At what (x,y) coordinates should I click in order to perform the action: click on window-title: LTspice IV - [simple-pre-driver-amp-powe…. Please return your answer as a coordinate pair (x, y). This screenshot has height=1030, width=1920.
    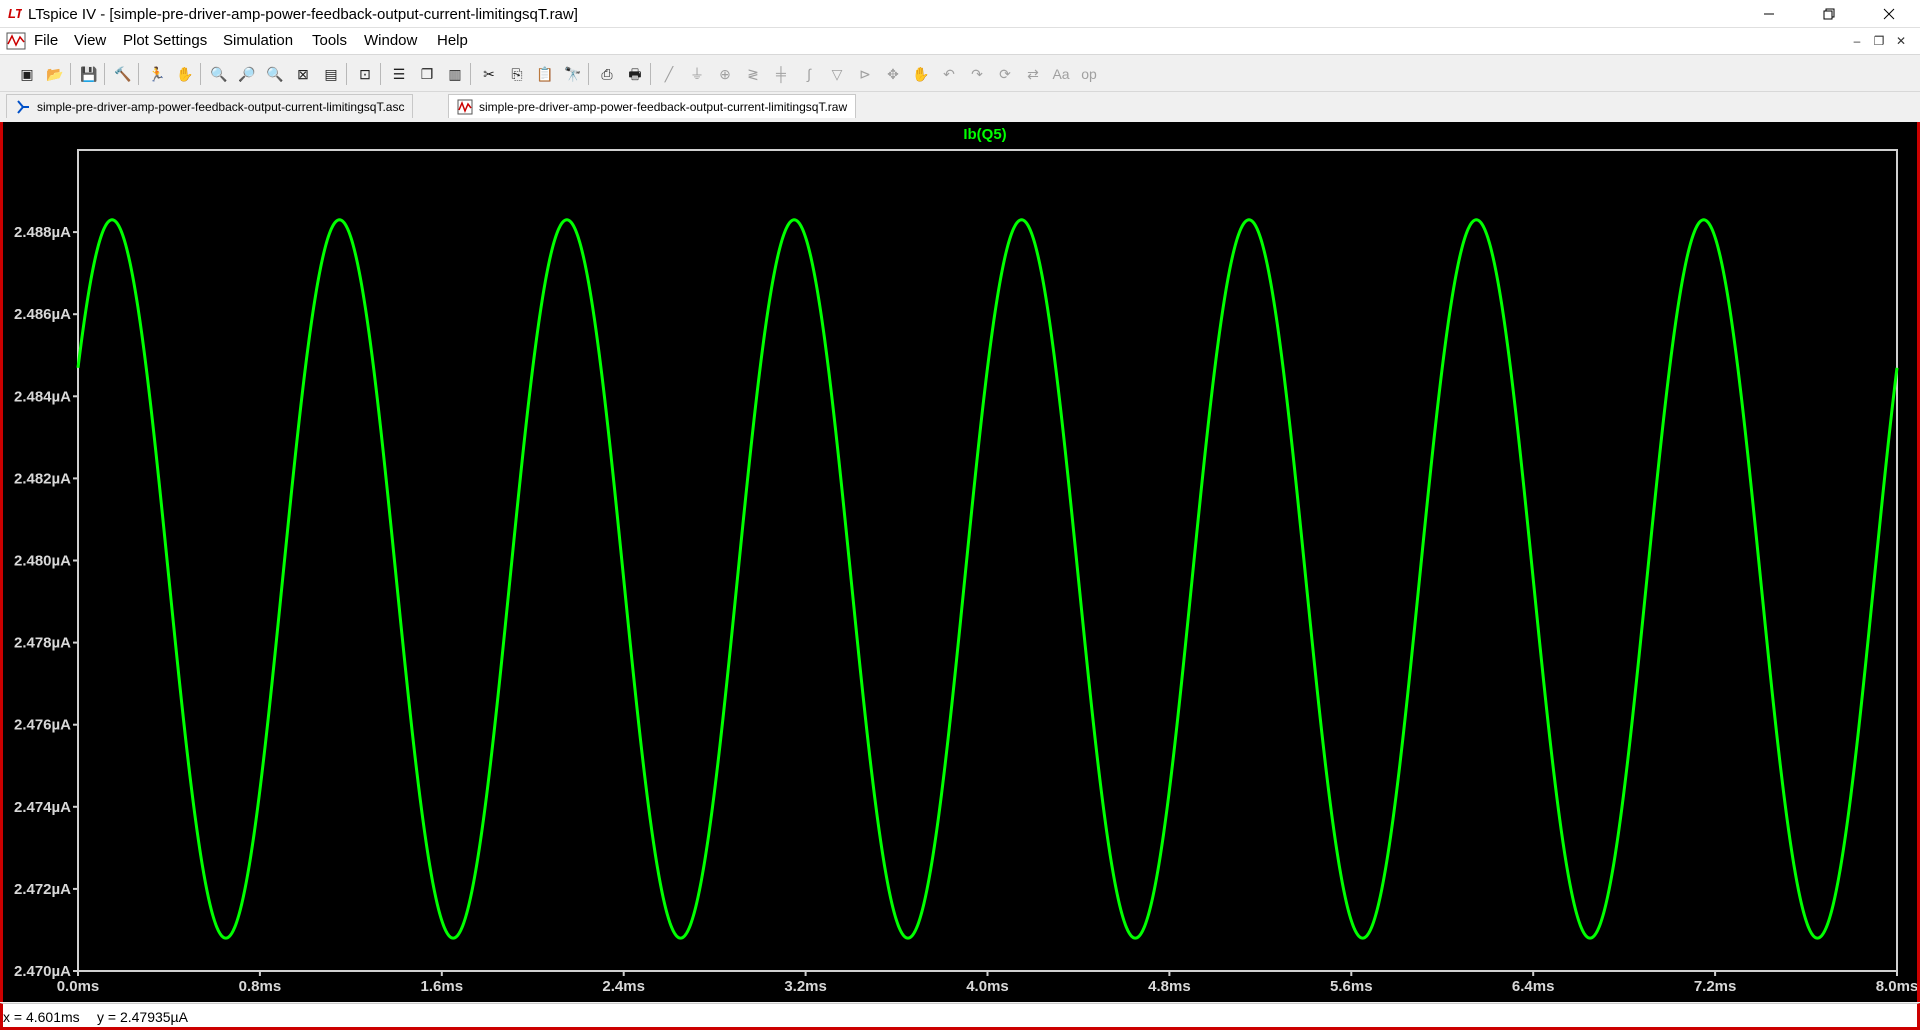
    Looking at the image, I should click on (303, 14).